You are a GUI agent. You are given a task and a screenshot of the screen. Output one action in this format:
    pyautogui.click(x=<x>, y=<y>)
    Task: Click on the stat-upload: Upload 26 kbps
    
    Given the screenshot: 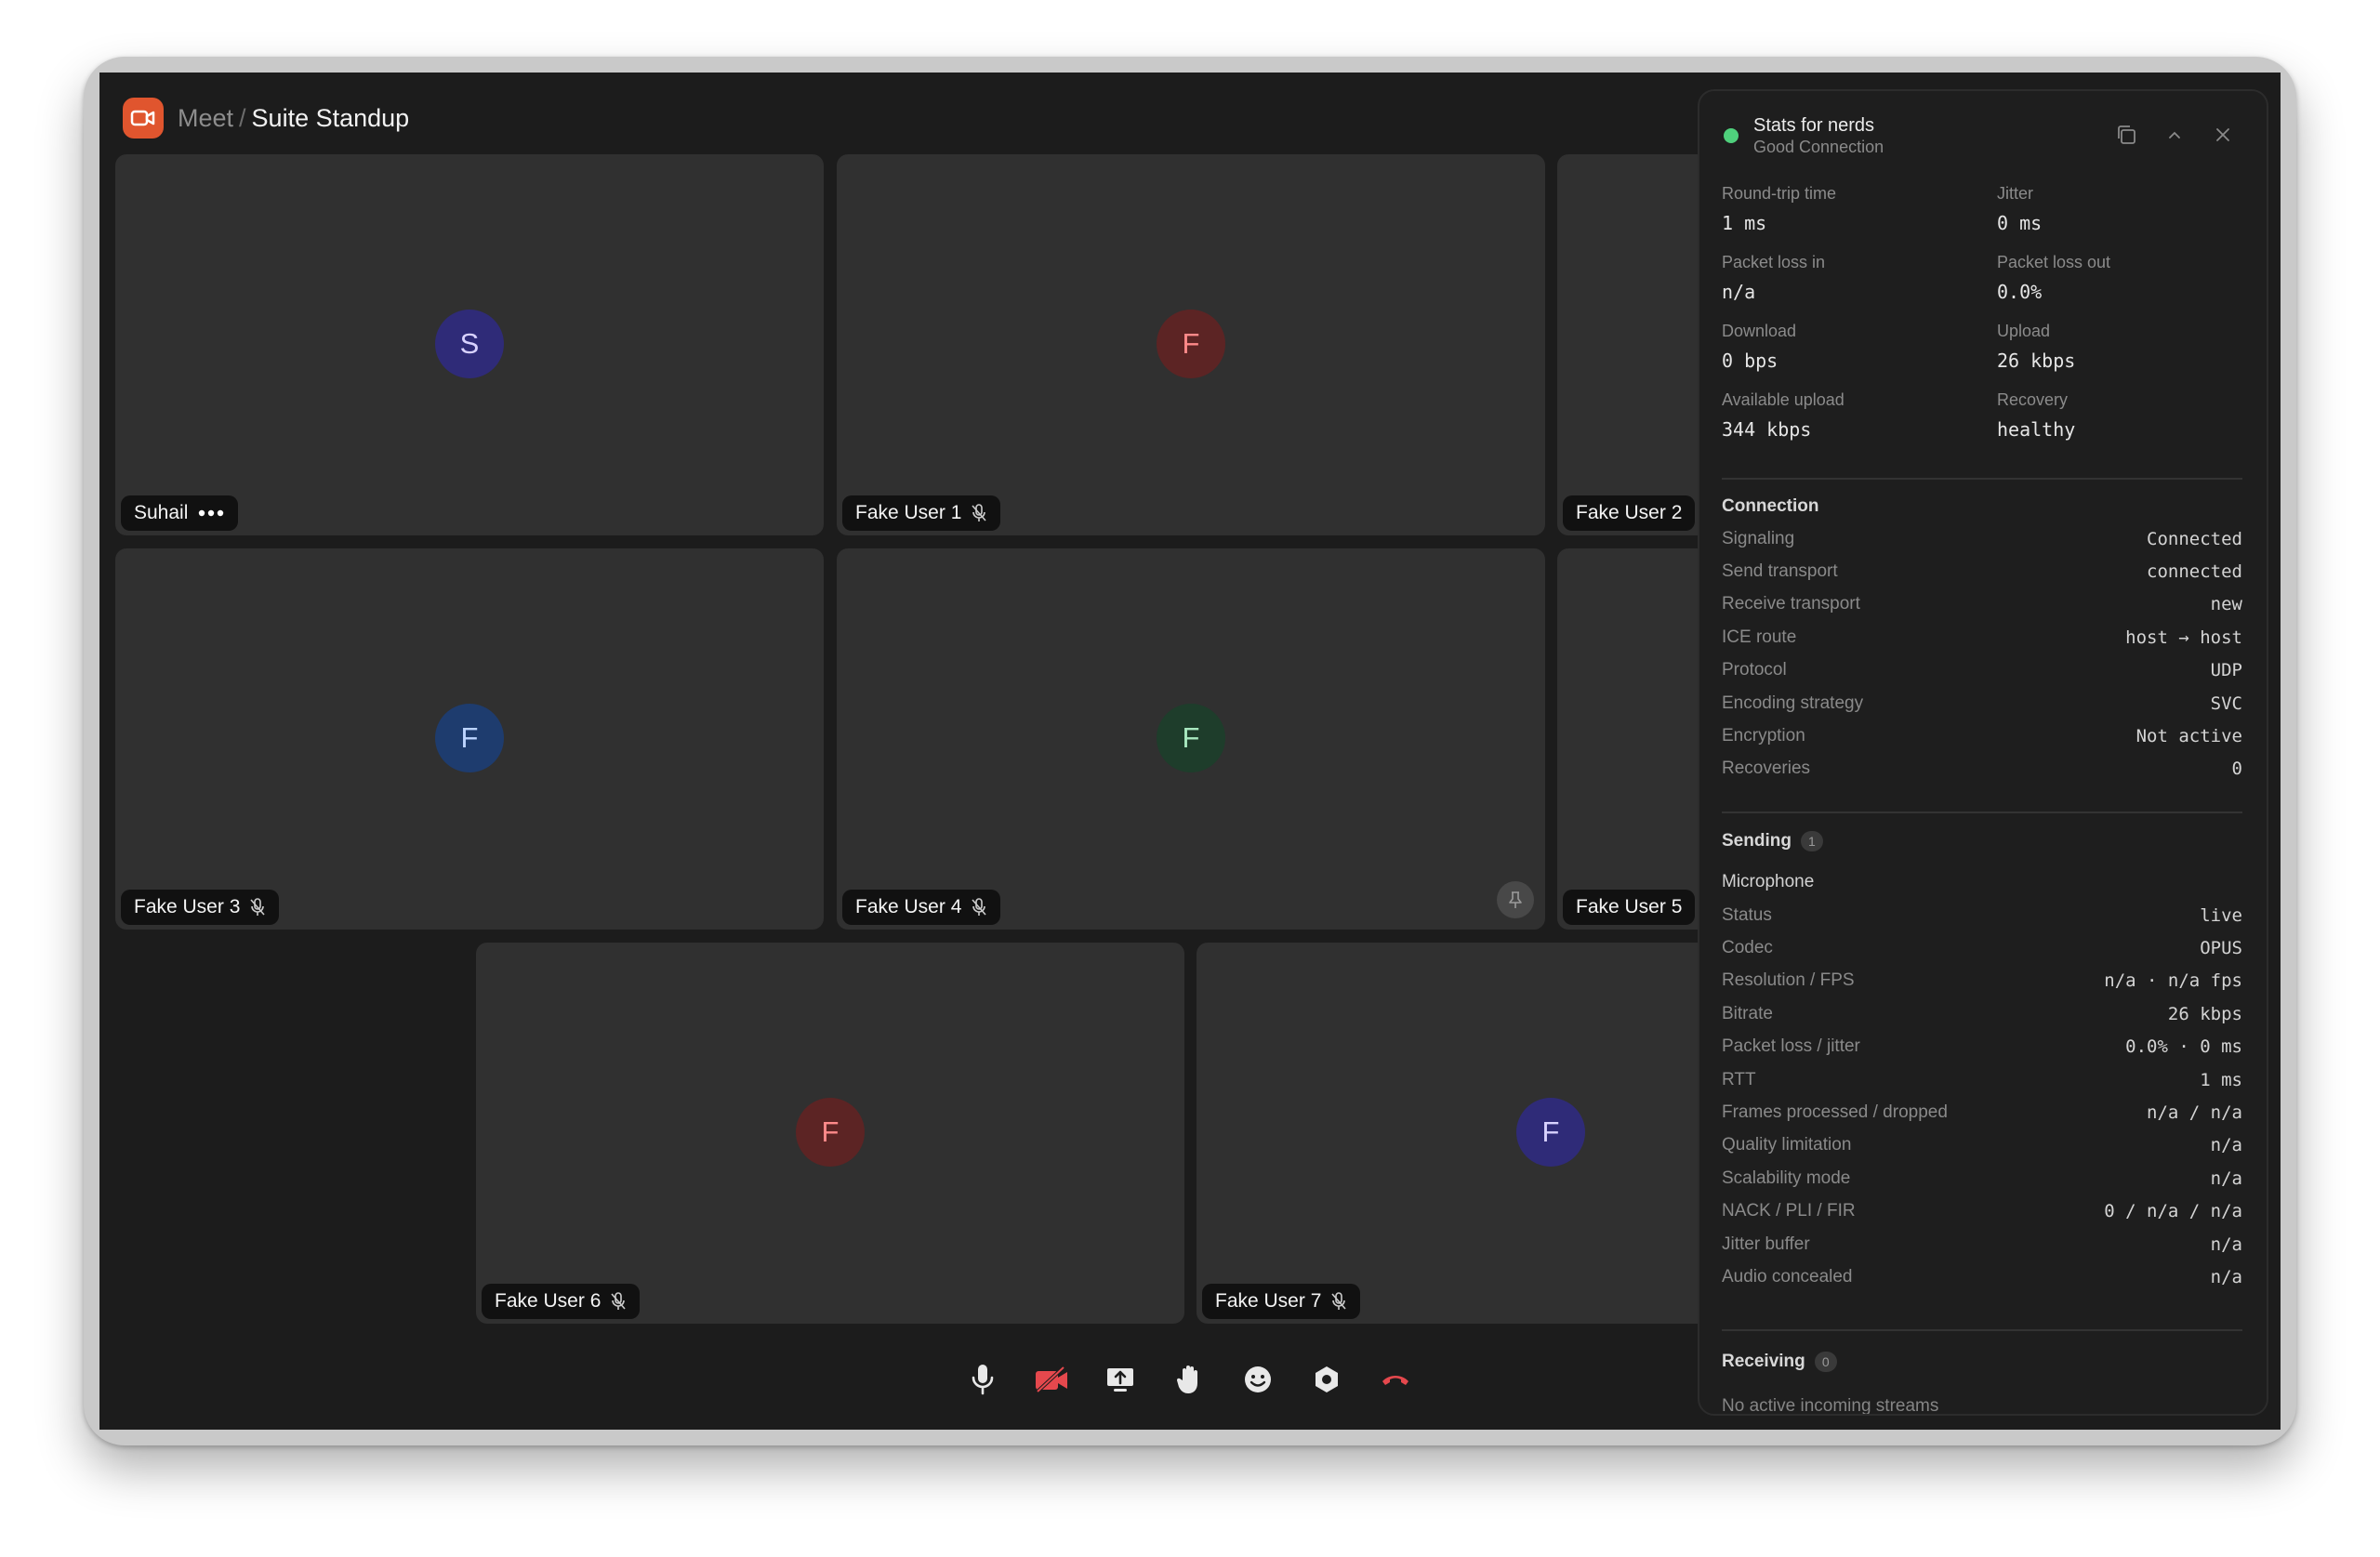 What is the action you would take?
    pyautogui.click(x=2036, y=347)
    